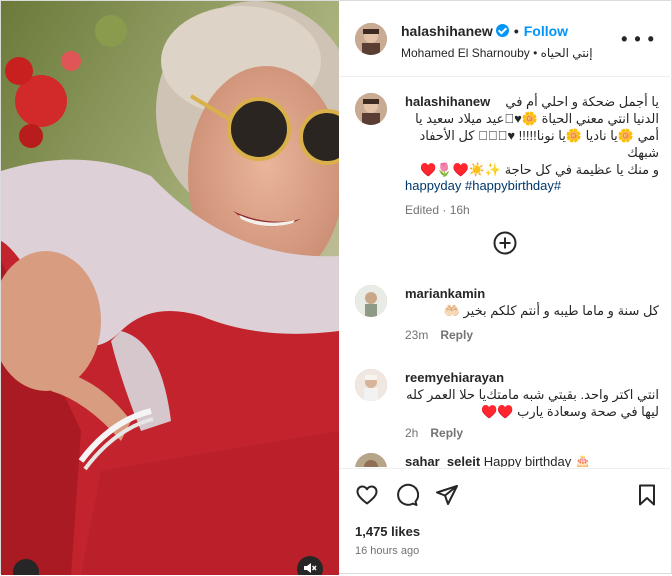 The image size is (672, 576). I want to click on post-actions: 1,475 likes 16 hours ago, so click(505, 522).